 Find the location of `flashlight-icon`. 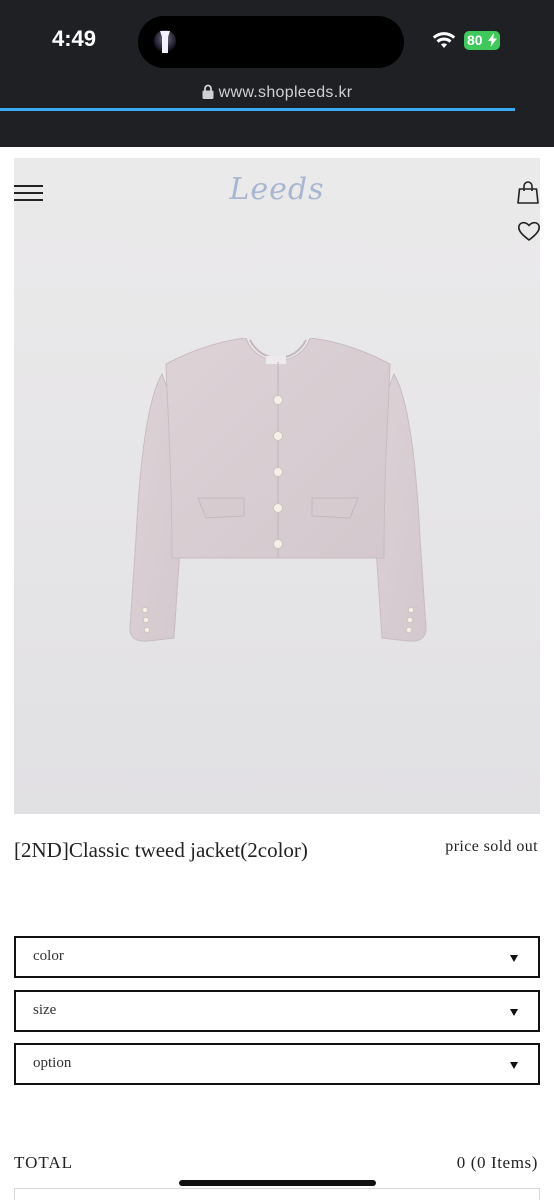

flashlight-icon is located at coordinates (165, 41).